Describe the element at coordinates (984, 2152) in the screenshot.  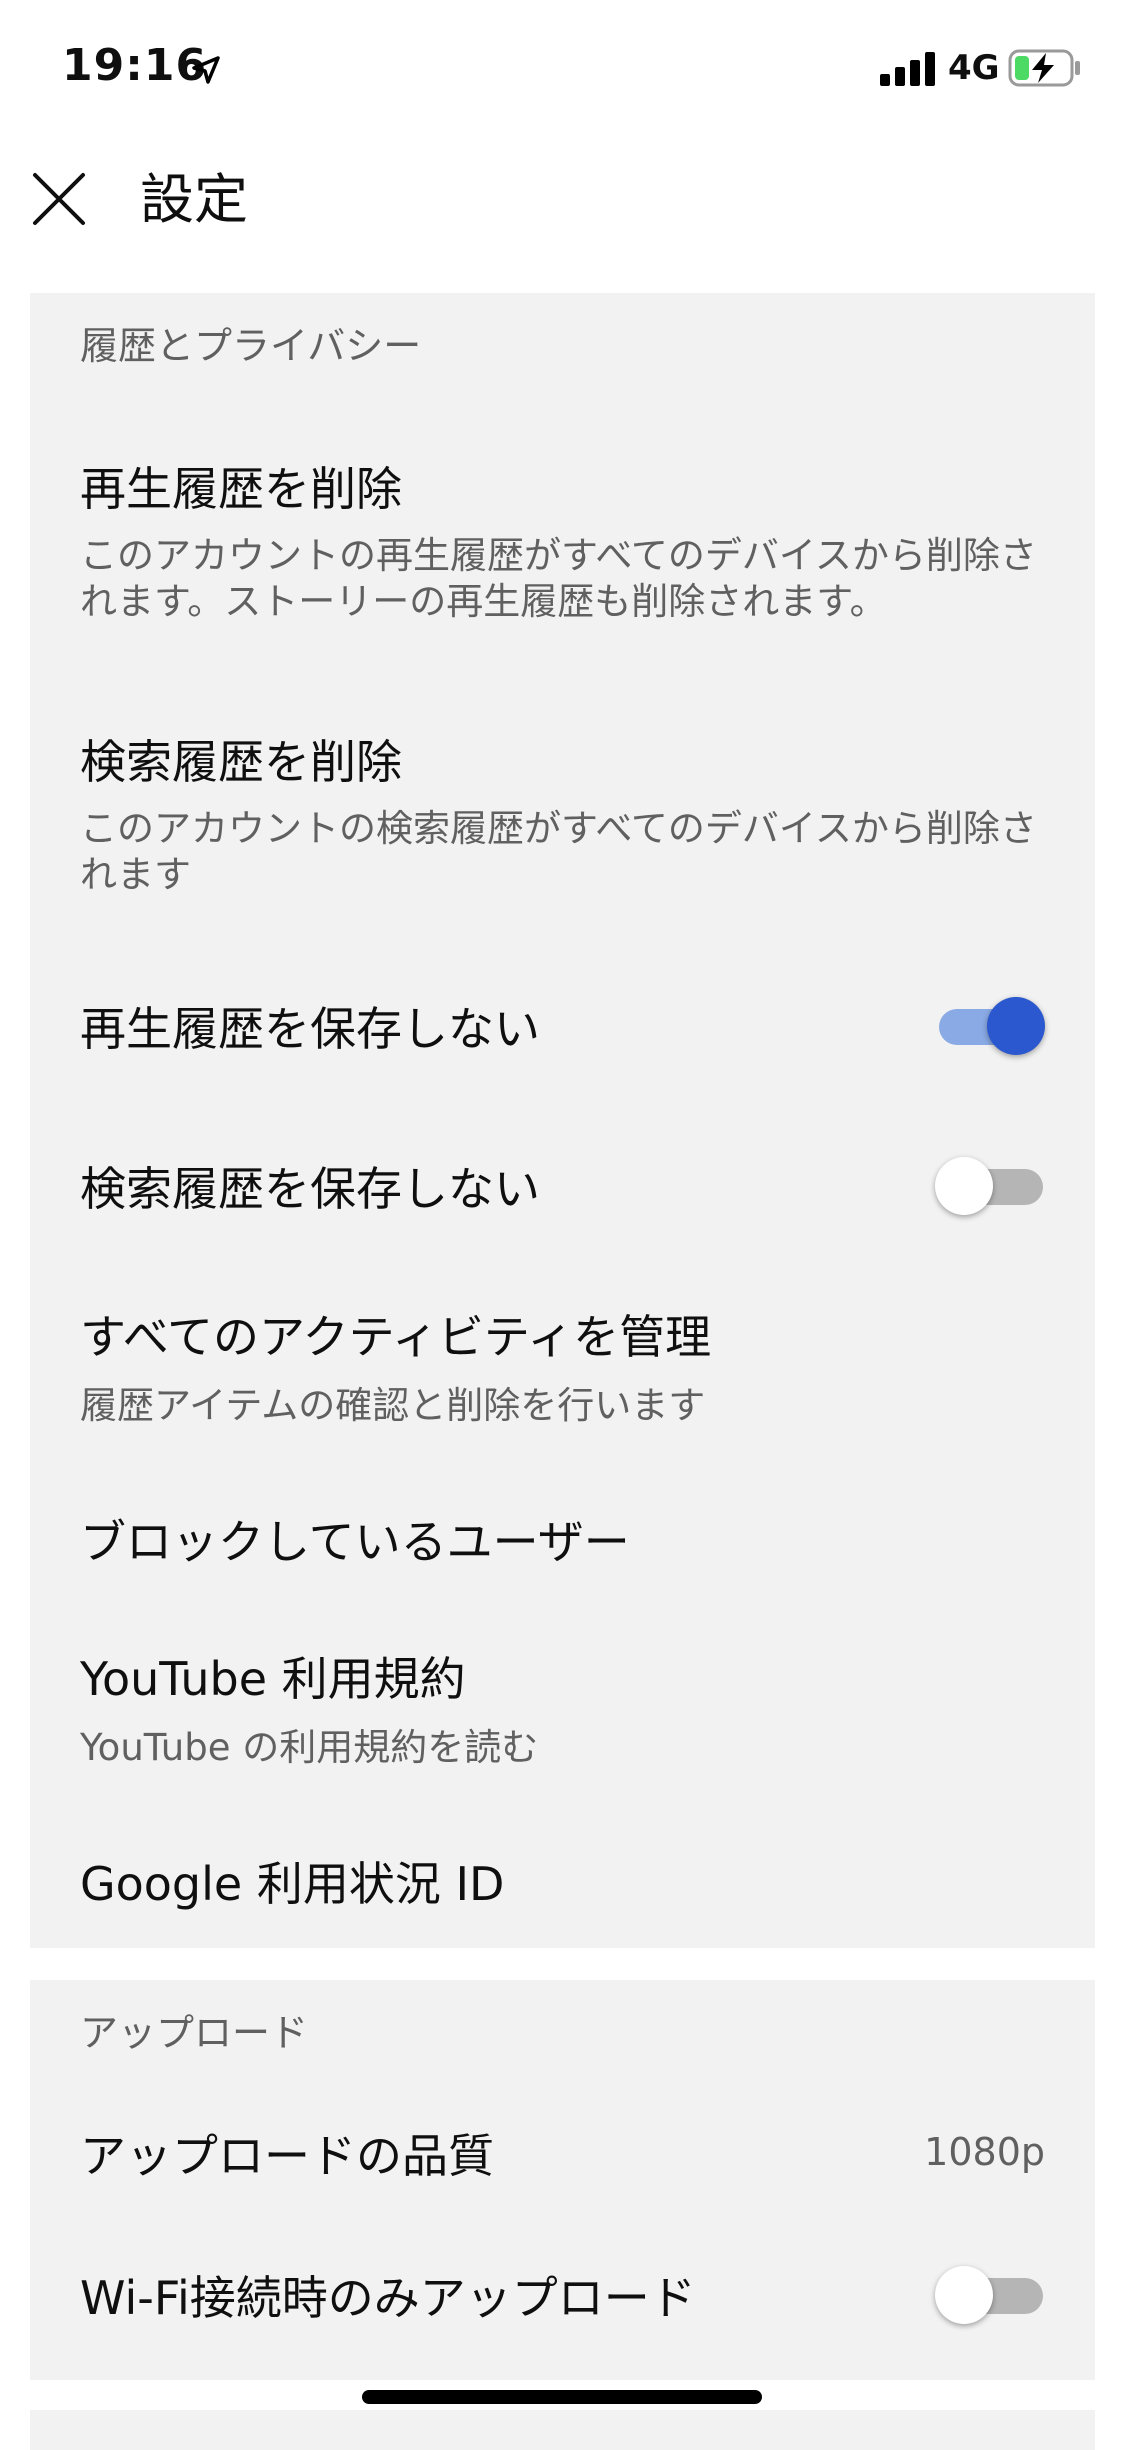
I see `upload-quality-value: 1080p` at that location.